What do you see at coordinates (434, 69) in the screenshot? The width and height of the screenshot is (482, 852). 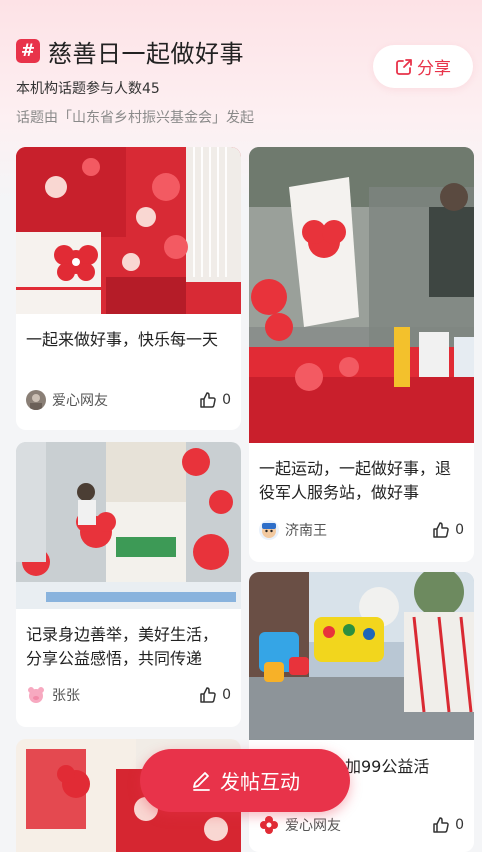 I see `share-label: 分享` at bounding box center [434, 69].